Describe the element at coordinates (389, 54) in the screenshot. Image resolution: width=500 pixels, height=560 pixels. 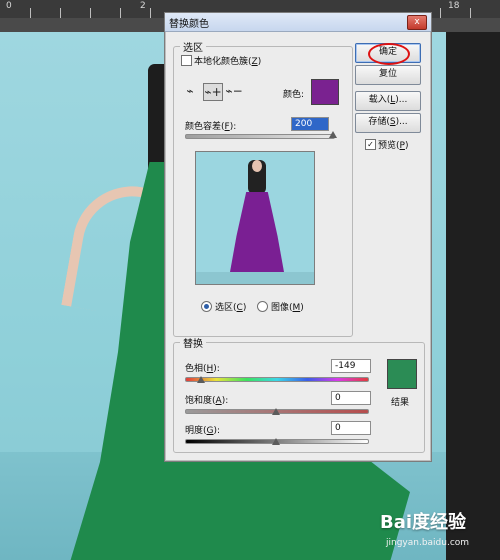
I see `annotation-ring` at that location.